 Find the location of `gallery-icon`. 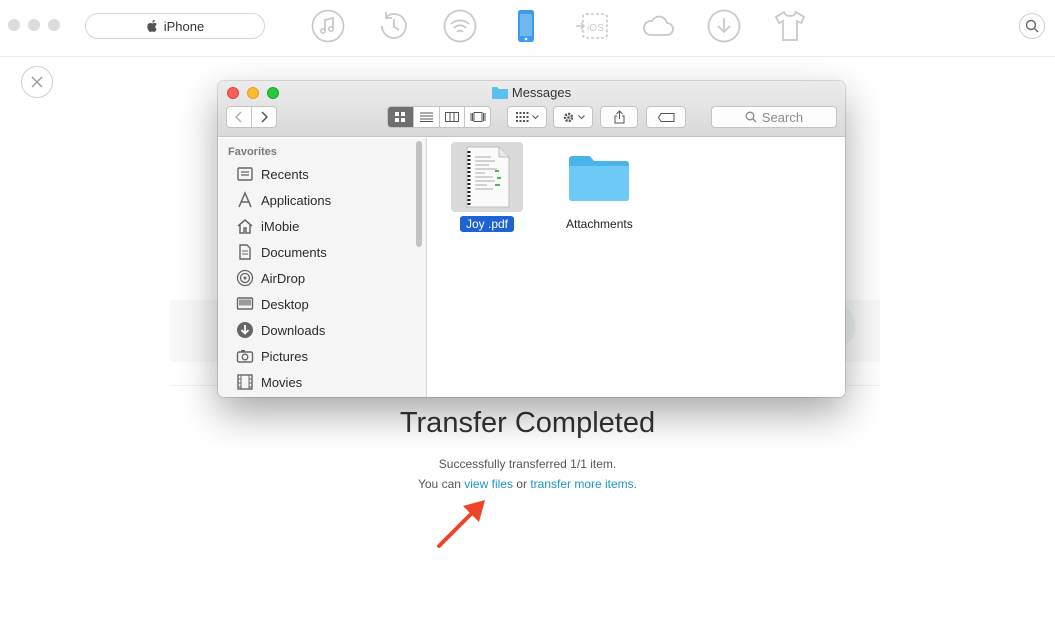

gallery-icon is located at coordinates (478, 117).